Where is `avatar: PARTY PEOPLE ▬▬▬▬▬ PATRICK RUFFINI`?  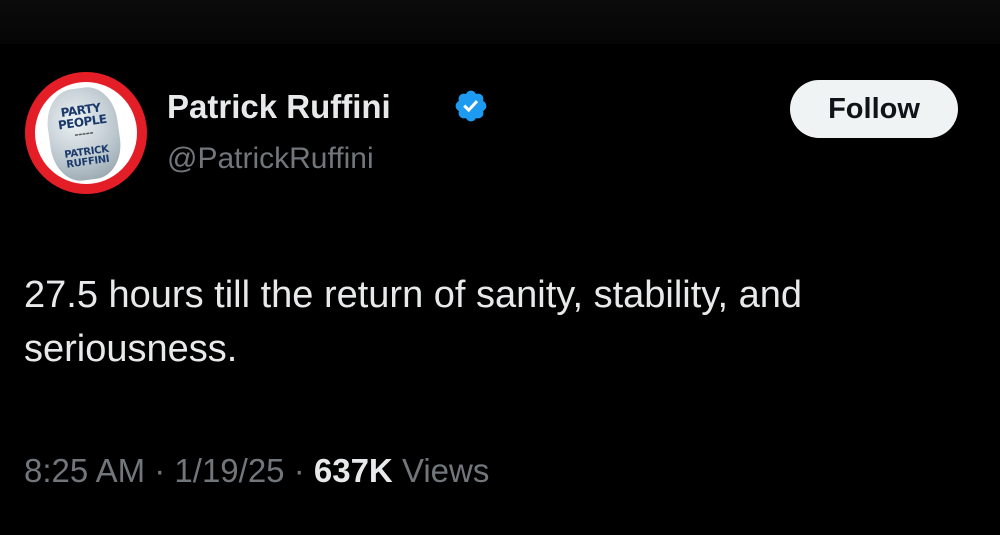
avatar: PARTY PEOPLE ▬▬▬▬▬ PATRICK RUFFINI is located at coordinates (86, 133).